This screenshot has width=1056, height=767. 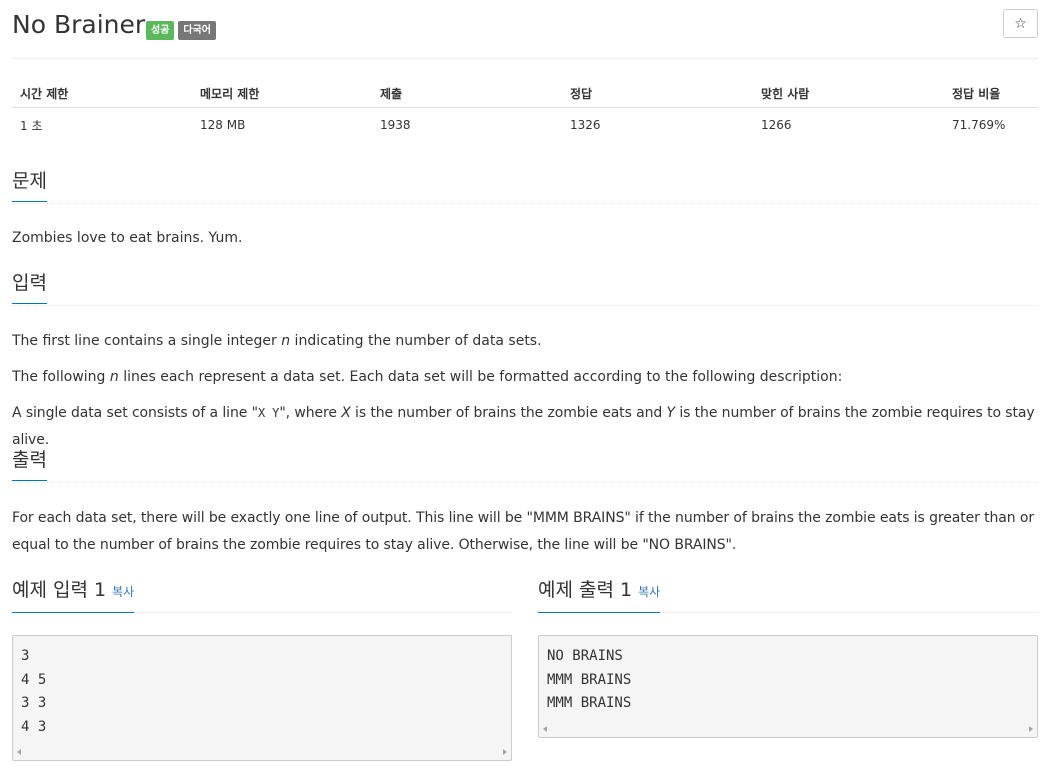 I want to click on badge-group: 성공 다국어, so click(x=181, y=30).